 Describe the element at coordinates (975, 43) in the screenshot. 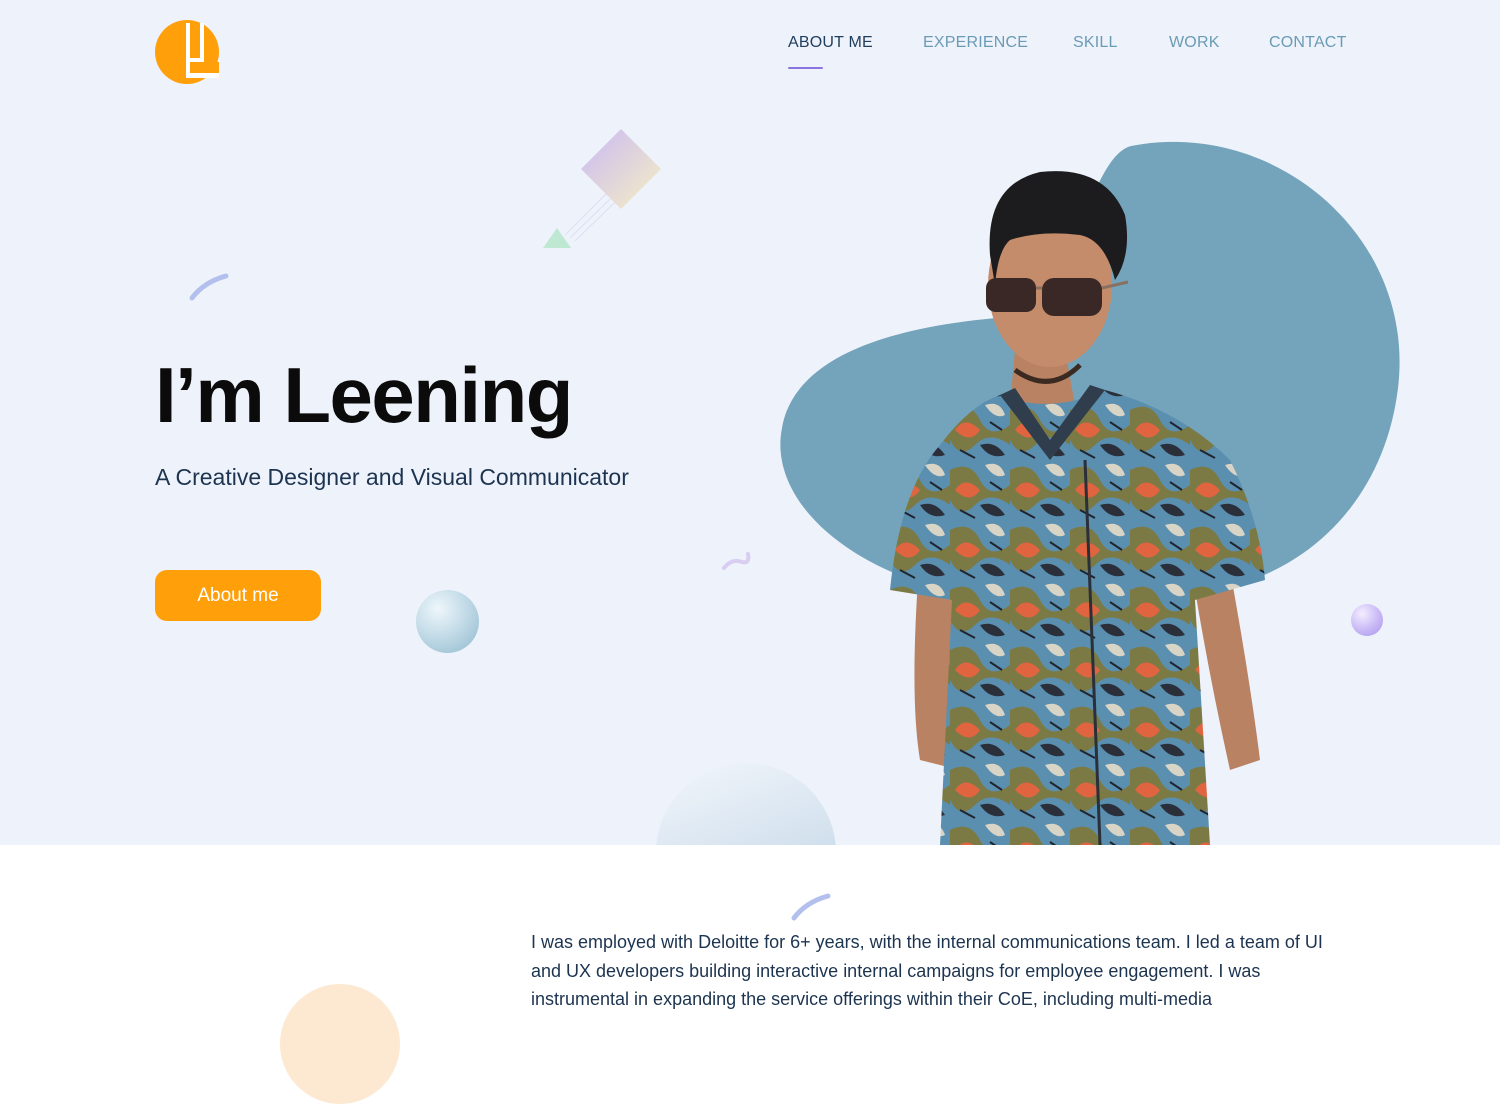

I see `nav-item-experience: EXPERIENCE` at that location.